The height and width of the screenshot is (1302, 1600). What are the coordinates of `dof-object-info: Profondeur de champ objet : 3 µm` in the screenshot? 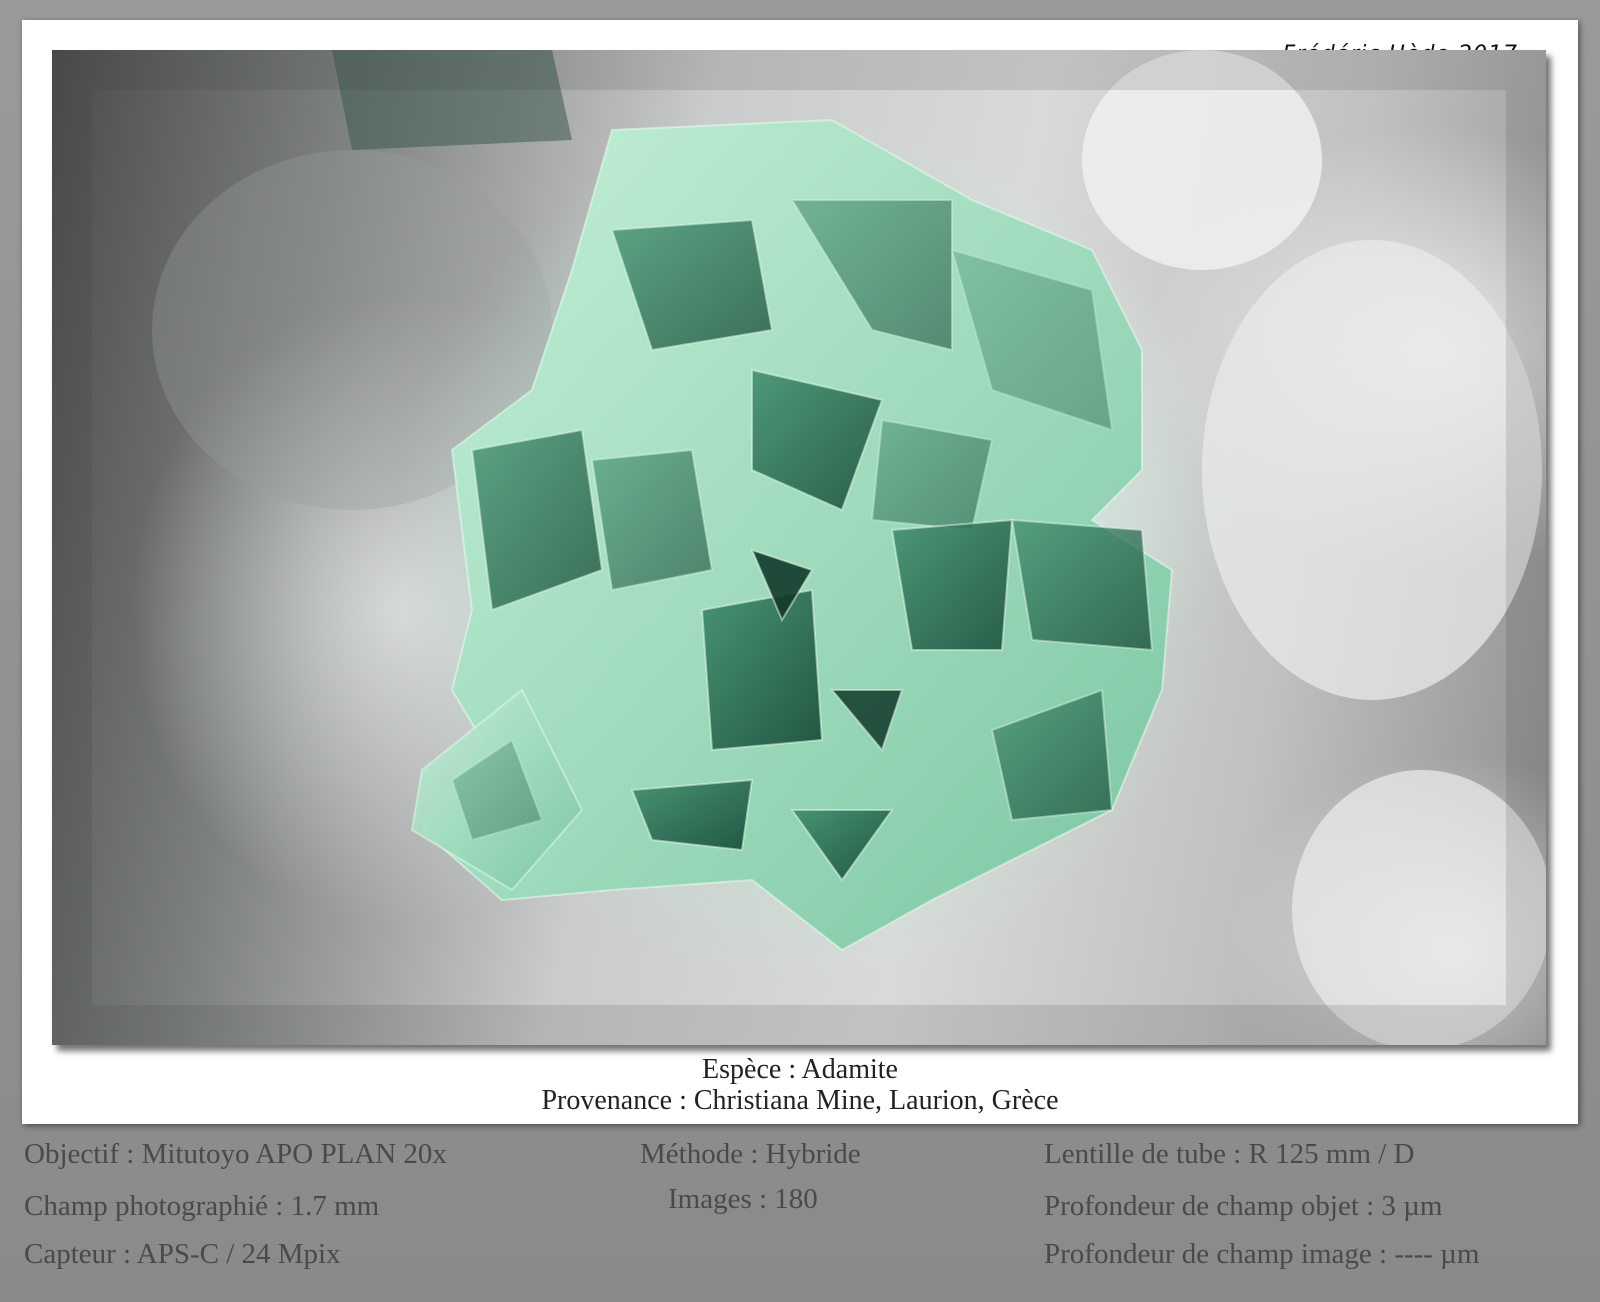 It's located at (1243, 1206).